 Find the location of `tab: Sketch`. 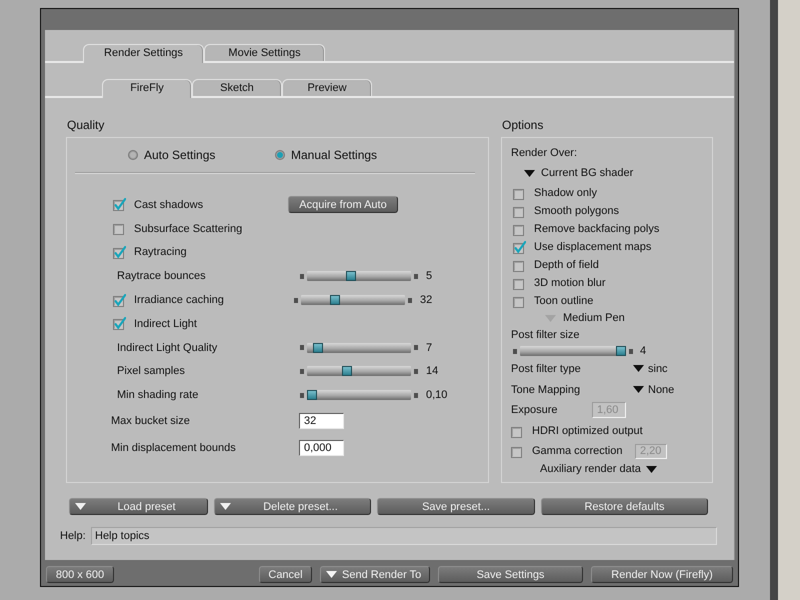

tab: Sketch is located at coordinates (237, 87).